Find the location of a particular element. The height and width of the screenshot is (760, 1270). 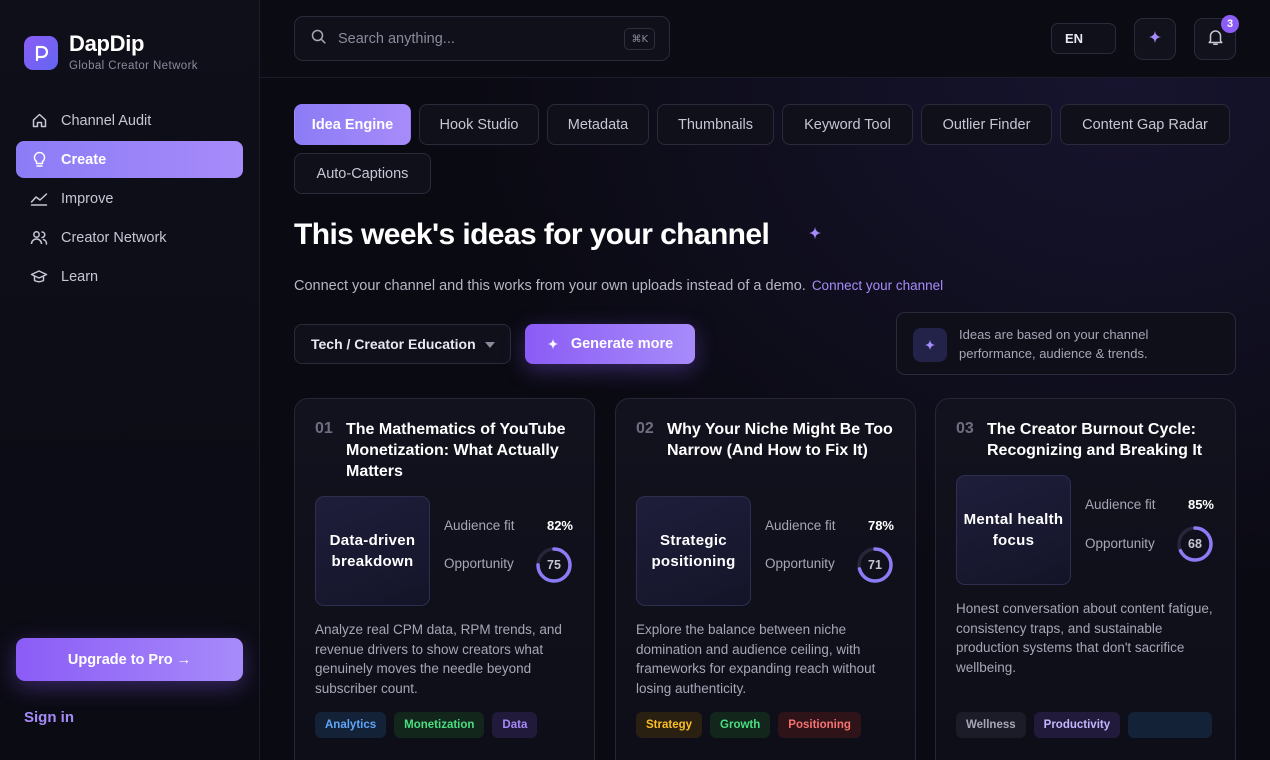

search-input is located at coordinates (473, 38).